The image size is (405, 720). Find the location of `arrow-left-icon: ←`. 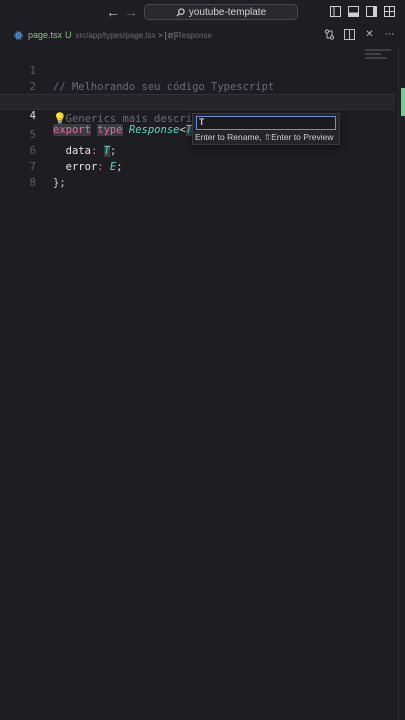

arrow-left-icon: ← is located at coordinates (113, 12).